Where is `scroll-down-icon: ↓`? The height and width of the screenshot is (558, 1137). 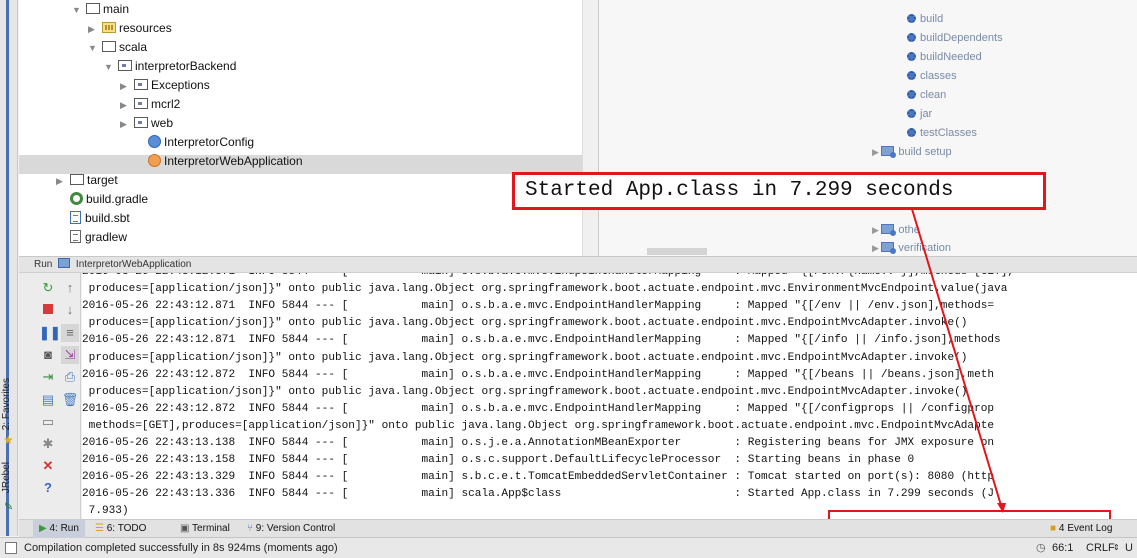 scroll-down-icon: ↓ is located at coordinates (70, 310).